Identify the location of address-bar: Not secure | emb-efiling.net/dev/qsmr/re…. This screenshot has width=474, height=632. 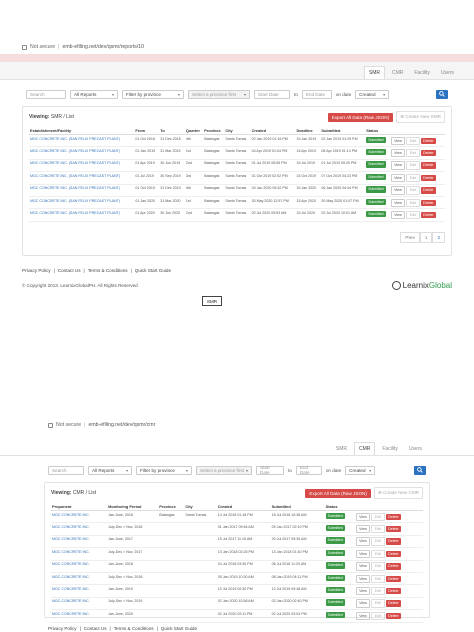
(237, 47).